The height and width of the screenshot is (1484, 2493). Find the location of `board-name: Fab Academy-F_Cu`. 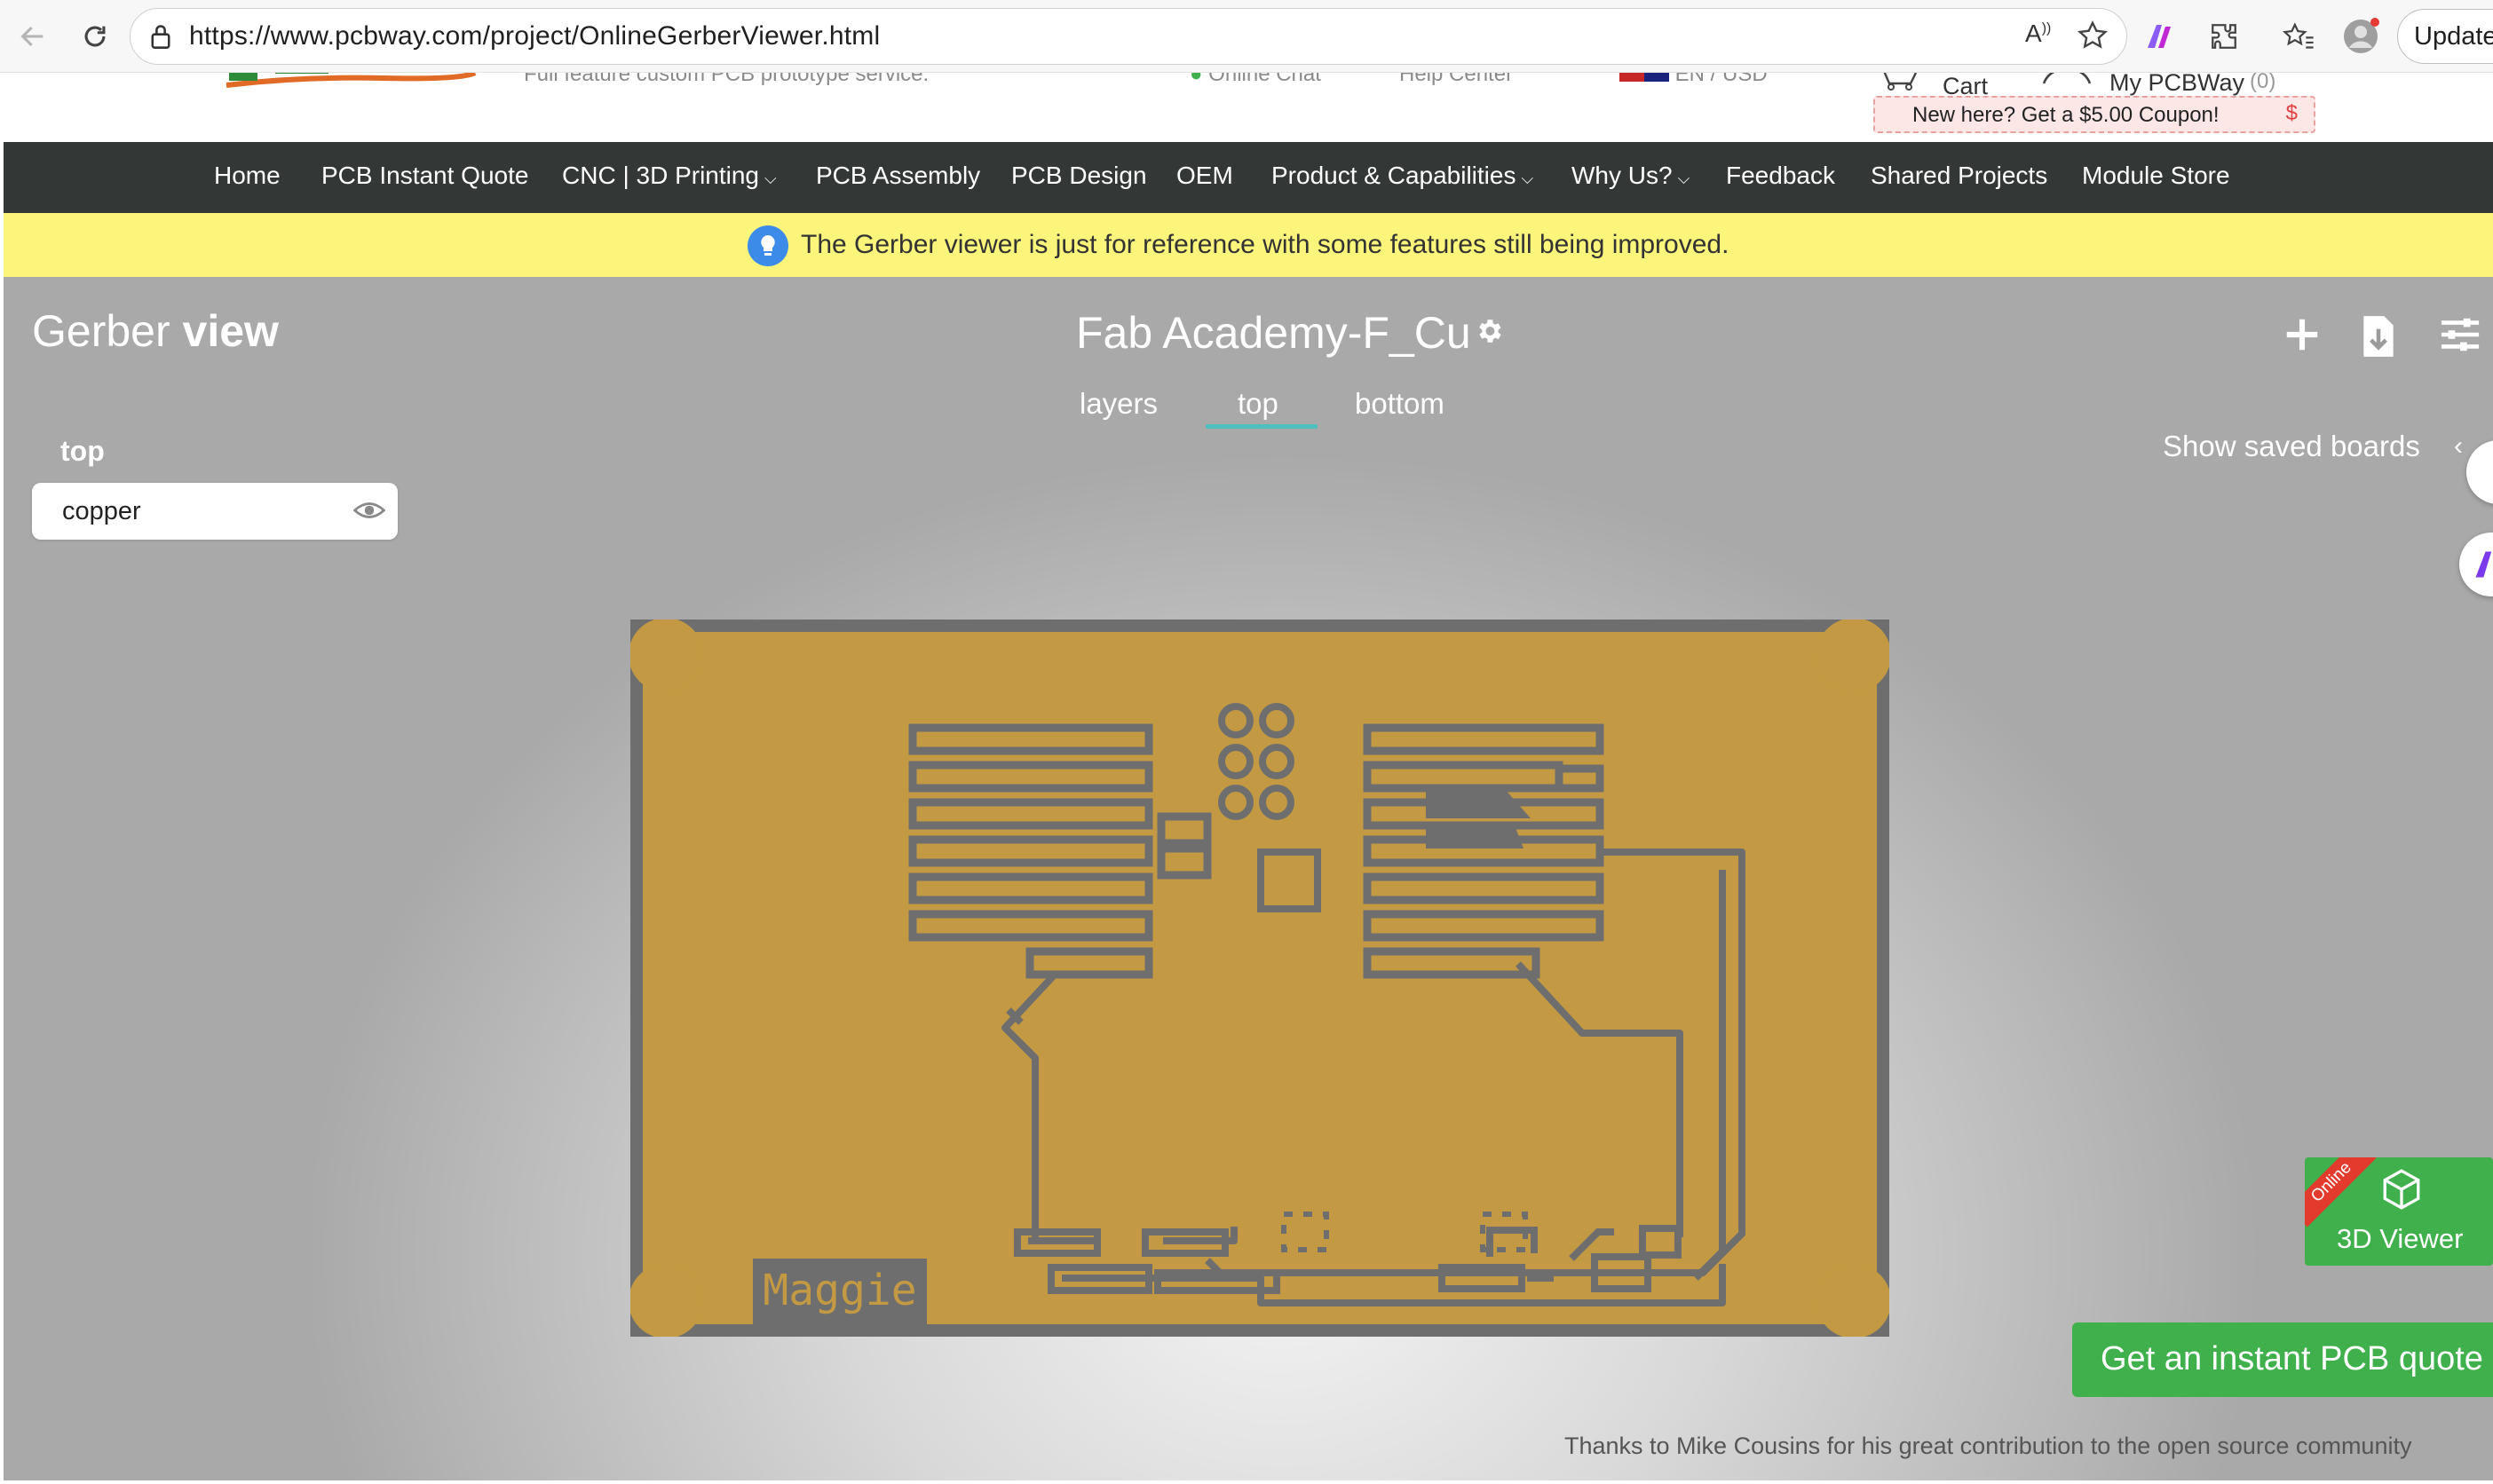

board-name: Fab Academy-F_Cu is located at coordinates (1273, 333).